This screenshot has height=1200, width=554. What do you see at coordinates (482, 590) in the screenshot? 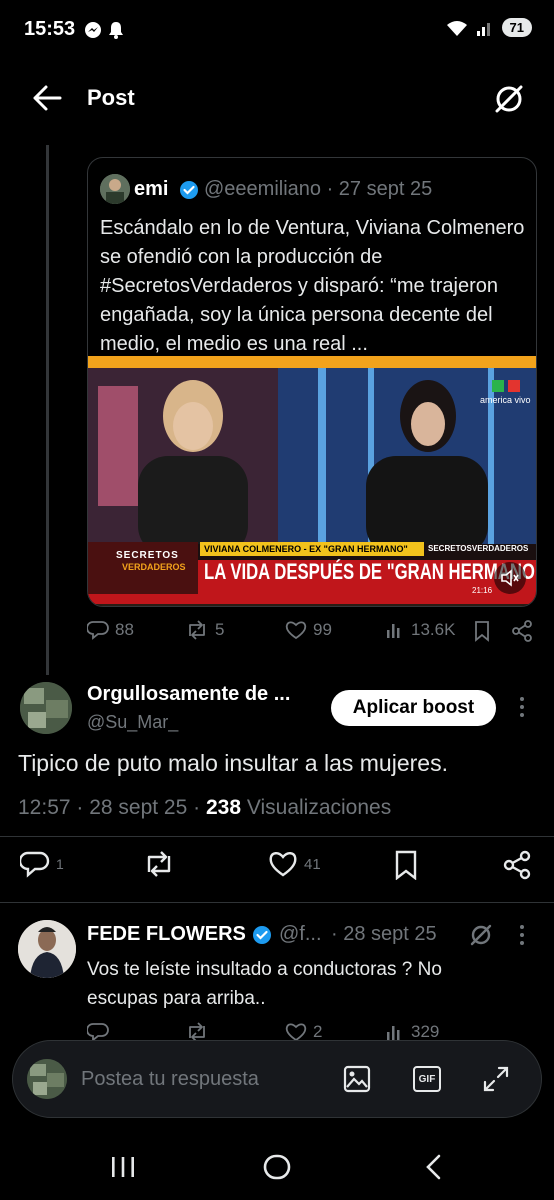
I see `video-clock: 21:16` at bounding box center [482, 590].